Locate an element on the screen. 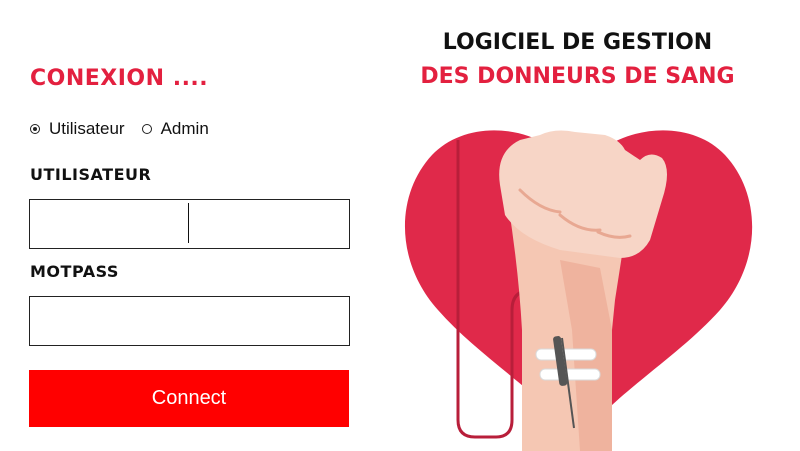 Image resolution: width=800 pixels, height=451 pixels. password-input is located at coordinates (189, 321).